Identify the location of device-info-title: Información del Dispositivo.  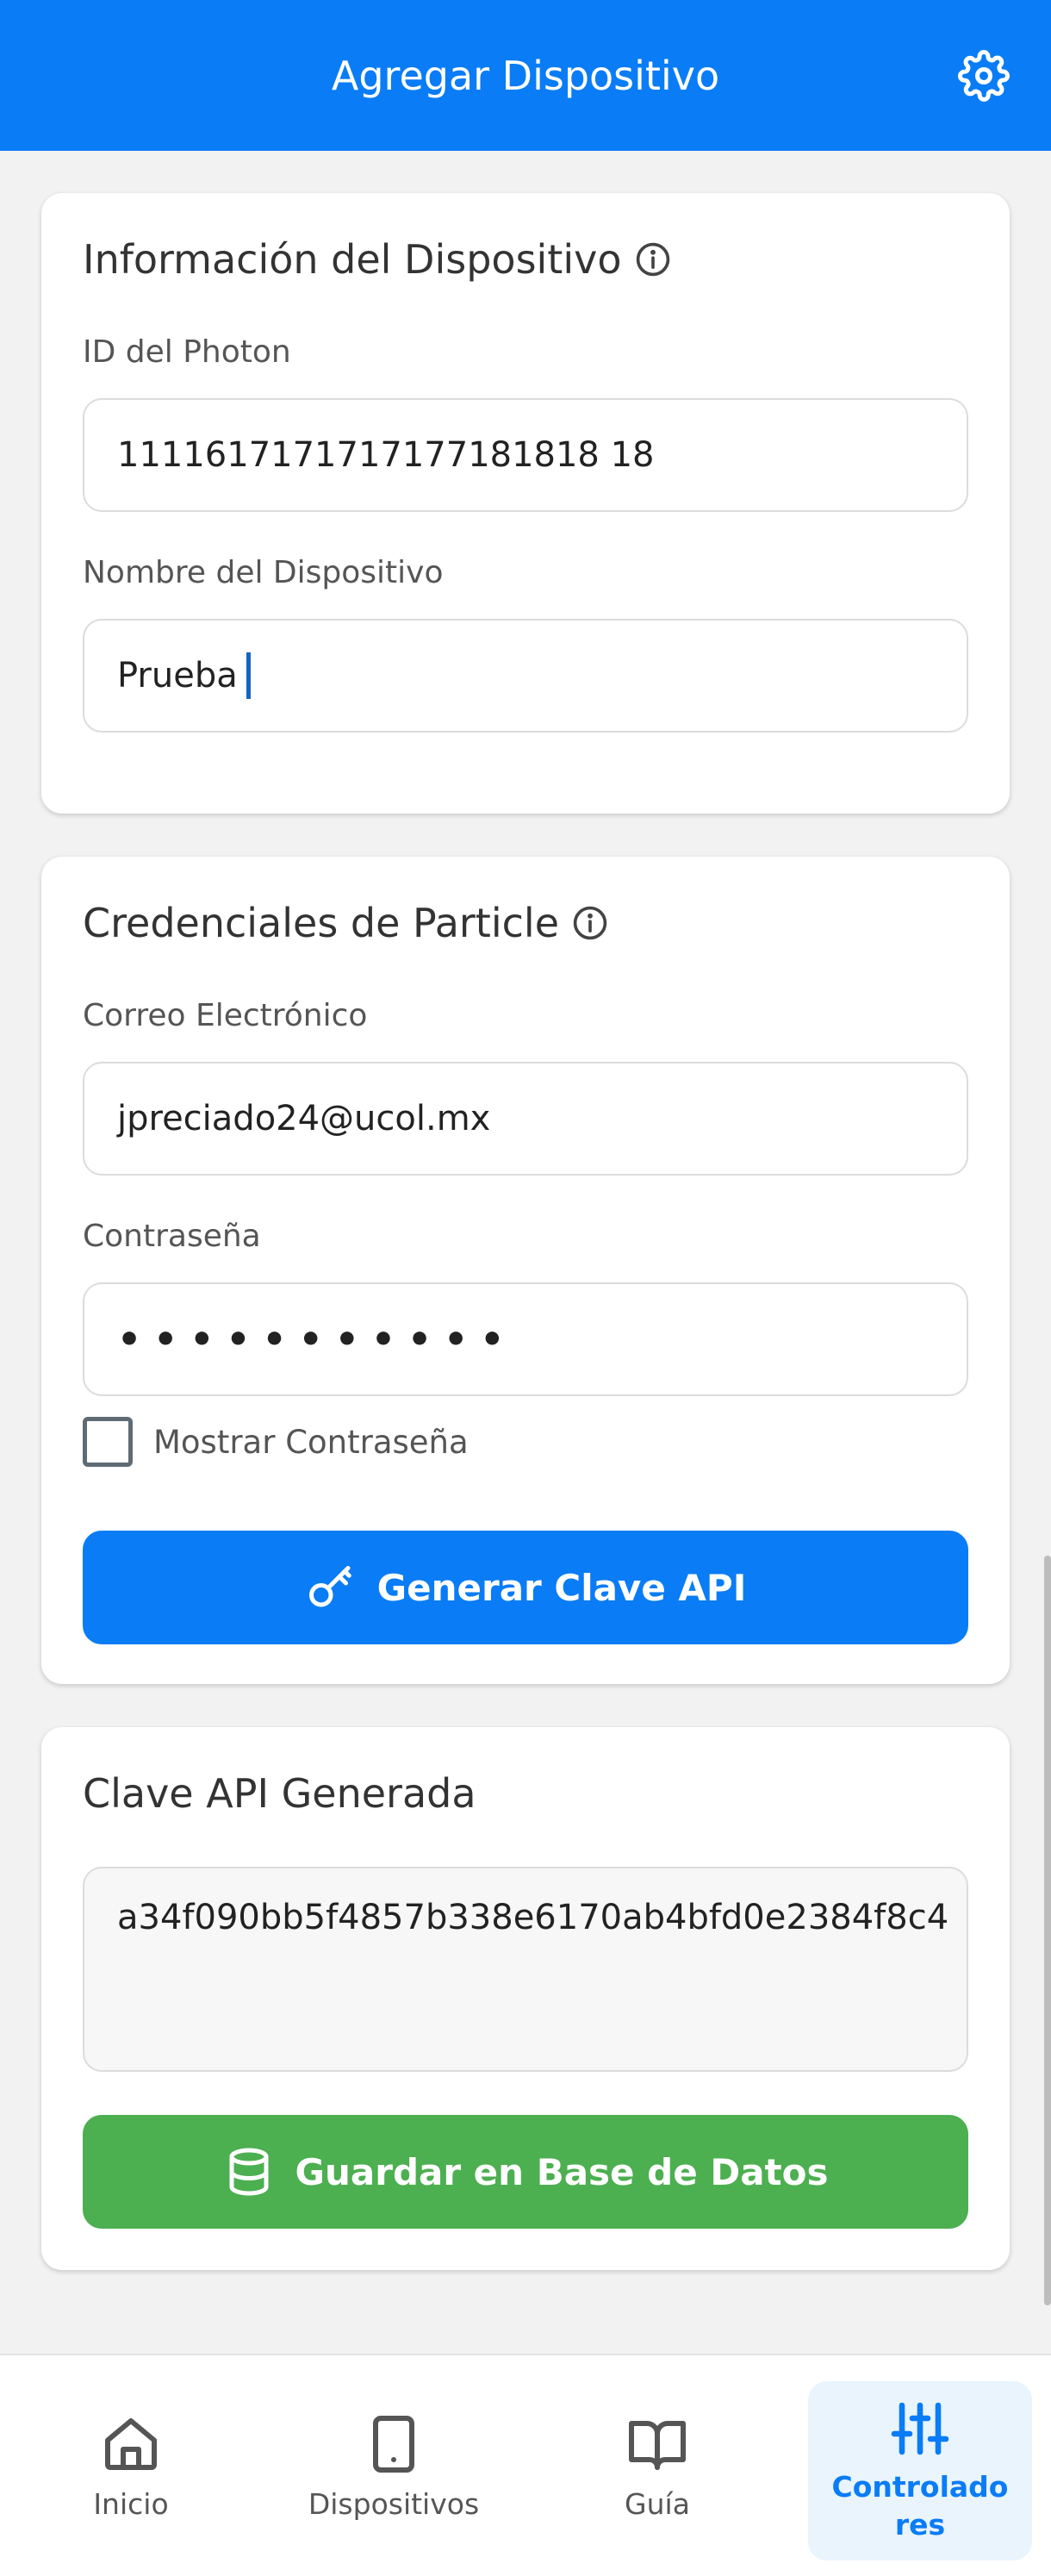
(377, 259).